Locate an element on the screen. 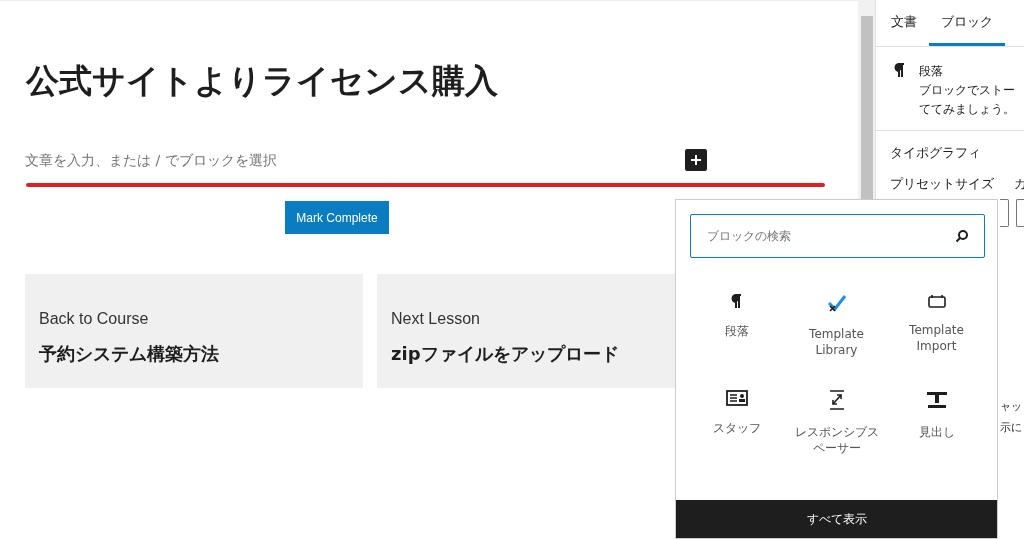  field-label: カ is located at coordinates (1019, 184).